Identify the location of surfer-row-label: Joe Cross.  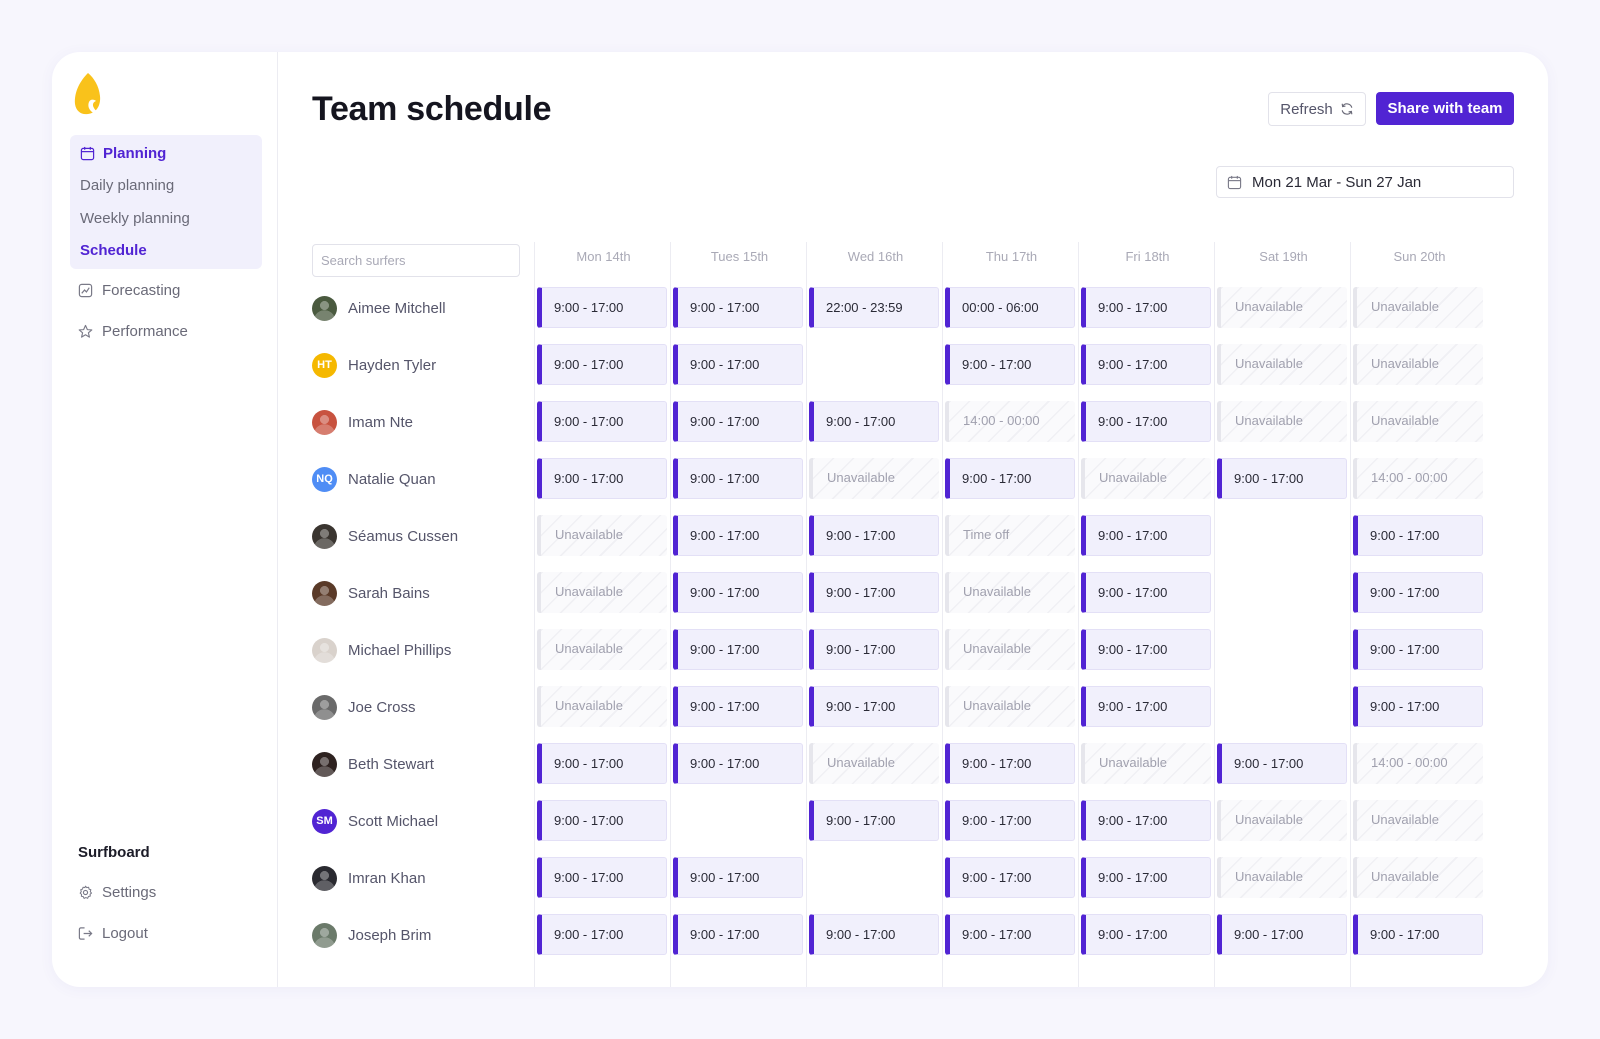
(364, 707).